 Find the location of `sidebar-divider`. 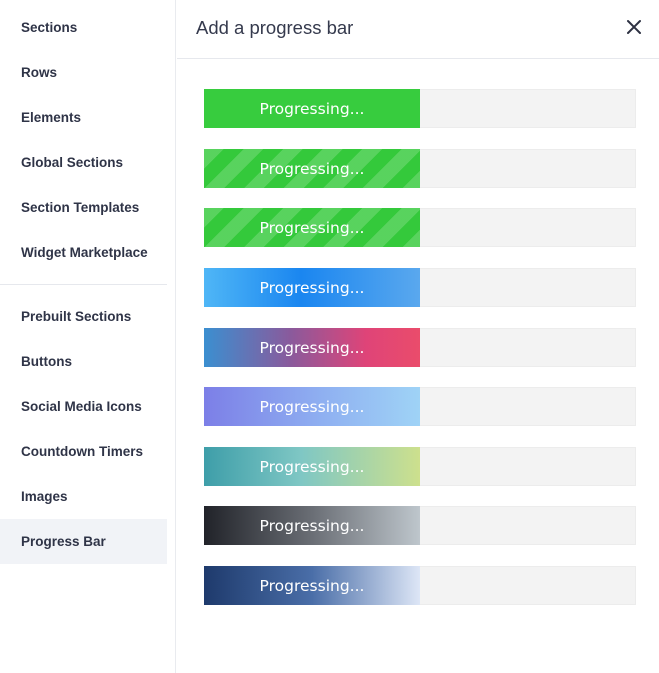

sidebar-divider is located at coordinates (83, 284).